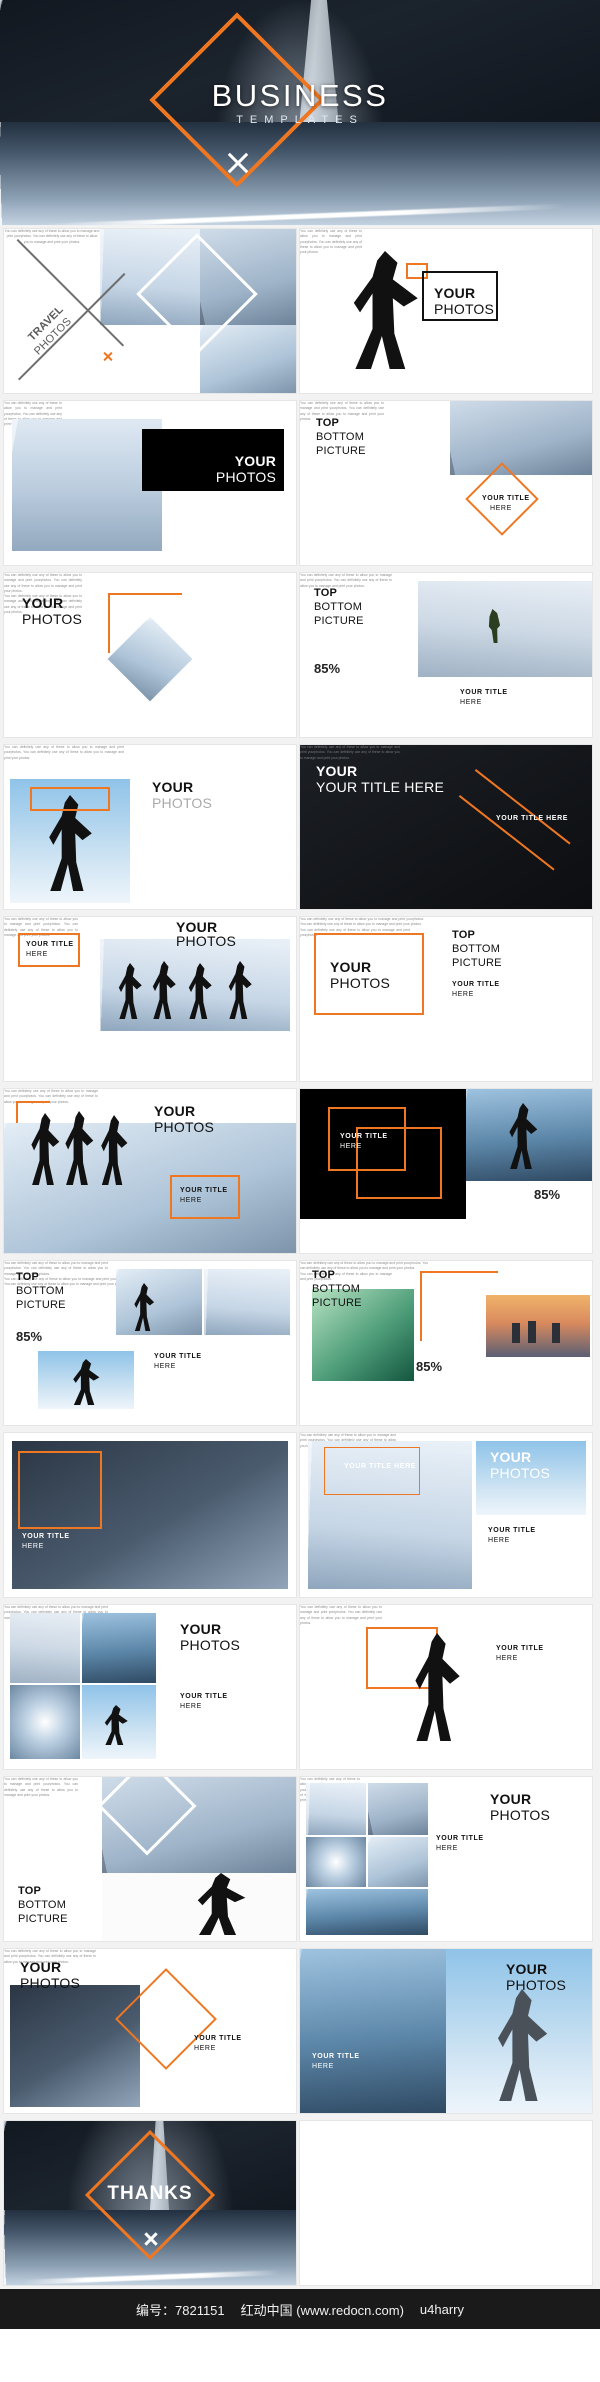  What do you see at coordinates (150, 1515) in the screenshot?
I see `slide-thumbnail: YOUR TITLE HERE` at bounding box center [150, 1515].